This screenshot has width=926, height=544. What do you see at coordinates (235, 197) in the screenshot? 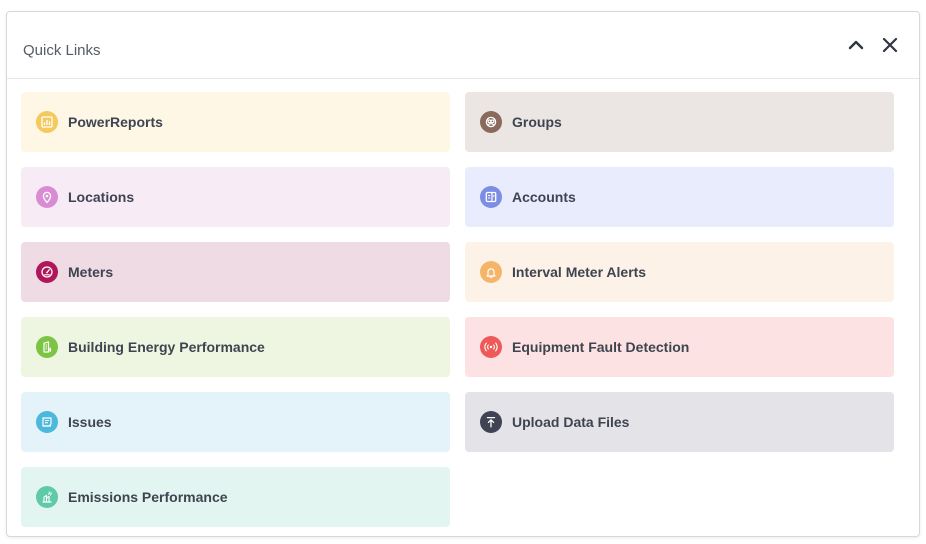
I see `locations-link: Locations` at bounding box center [235, 197].